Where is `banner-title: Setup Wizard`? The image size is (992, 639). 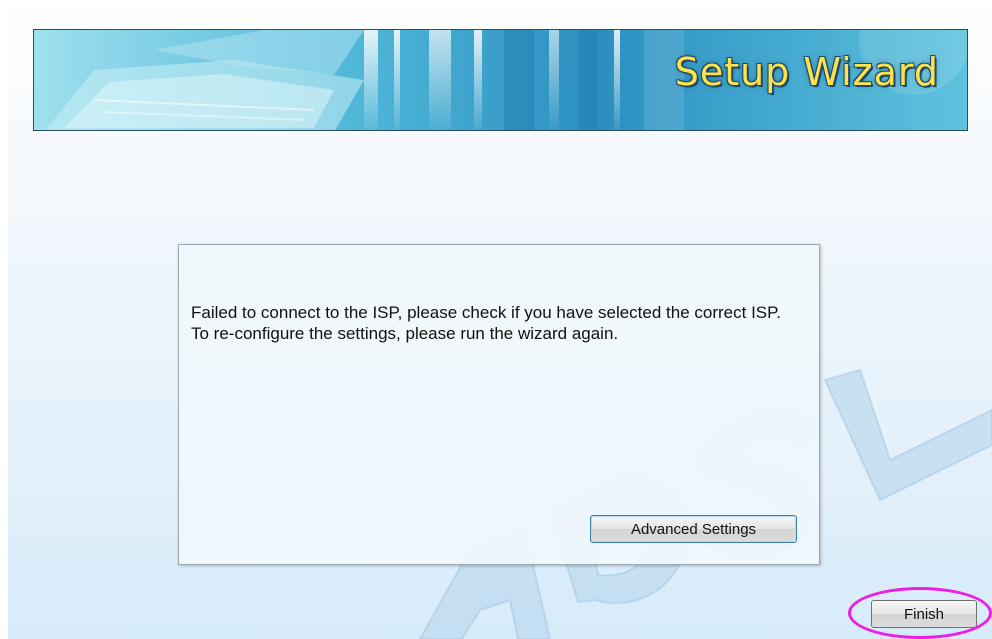
banner-title: Setup Wizard is located at coordinates (806, 72).